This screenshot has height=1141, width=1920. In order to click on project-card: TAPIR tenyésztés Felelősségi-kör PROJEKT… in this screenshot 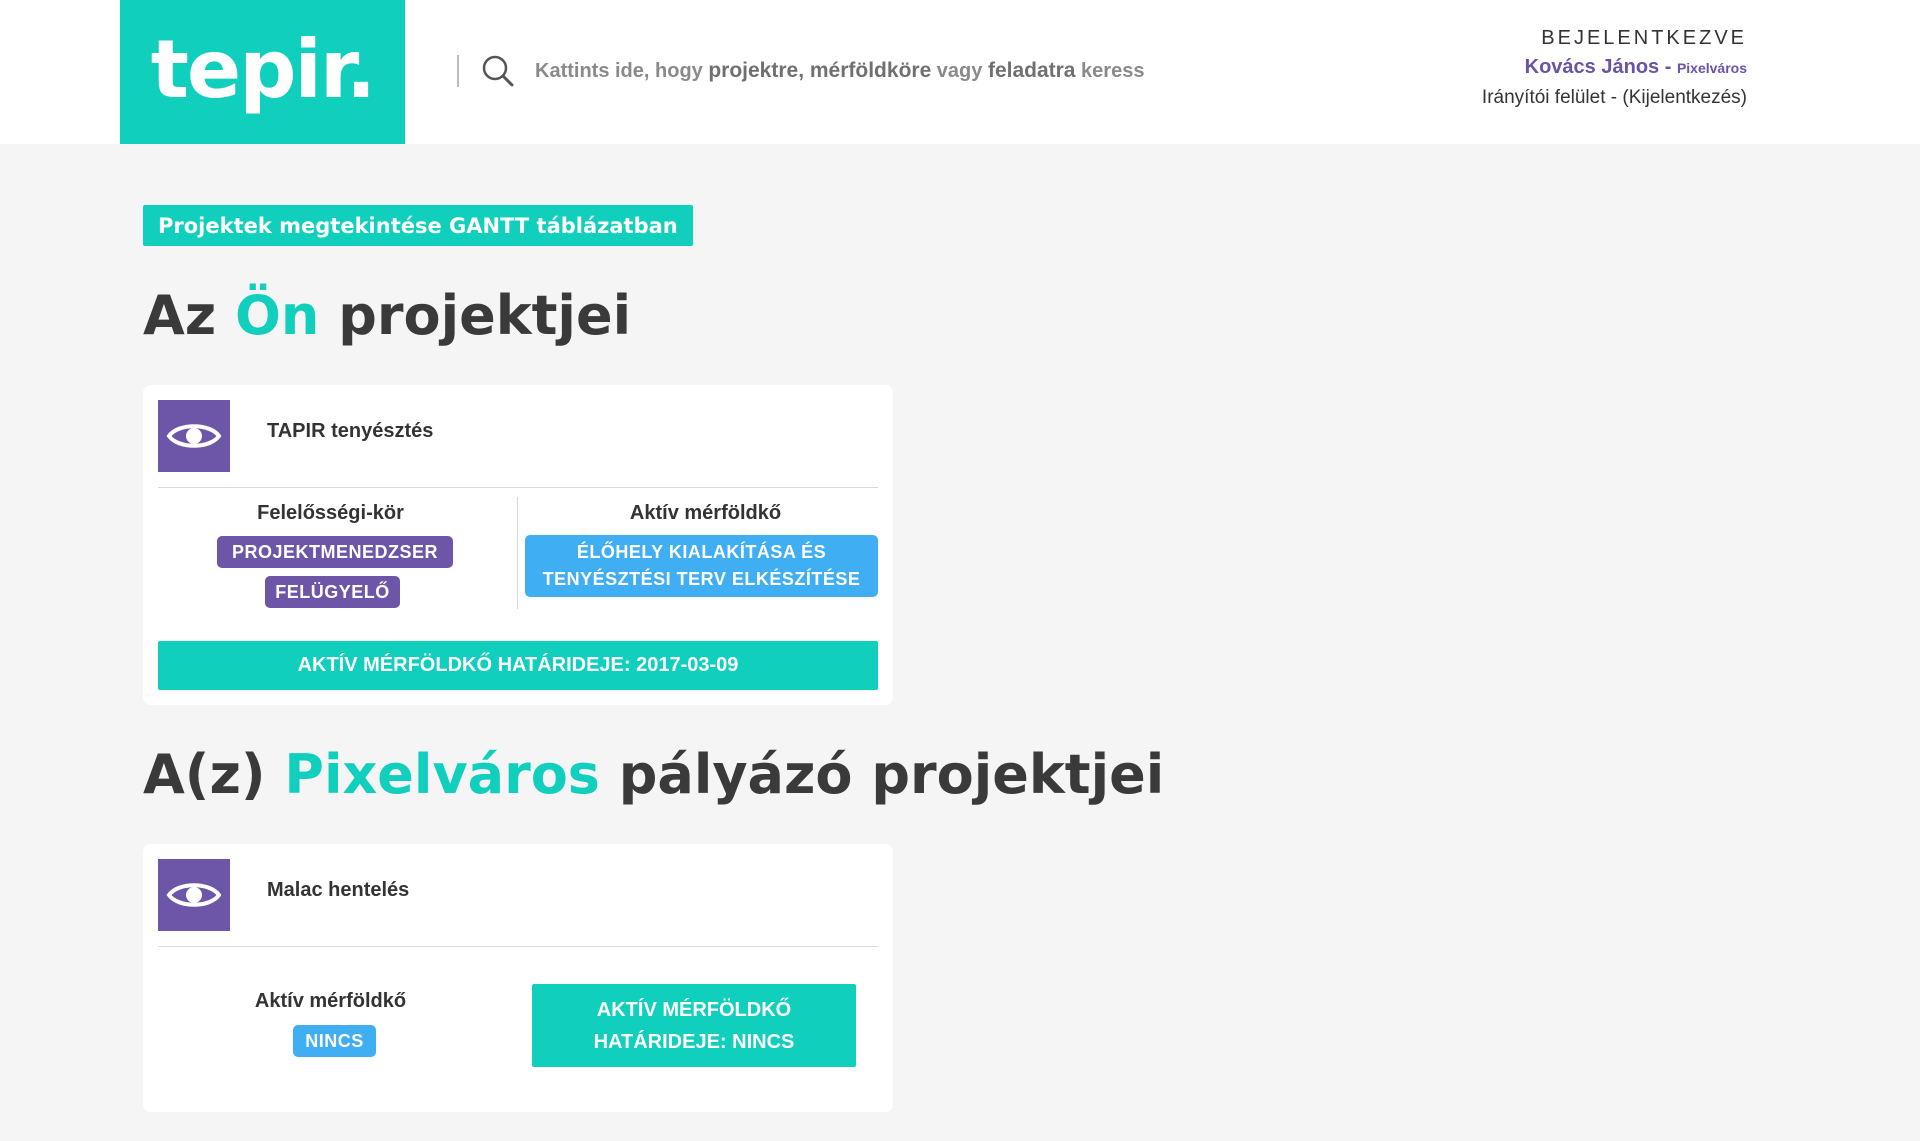, I will do `click(518, 545)`.